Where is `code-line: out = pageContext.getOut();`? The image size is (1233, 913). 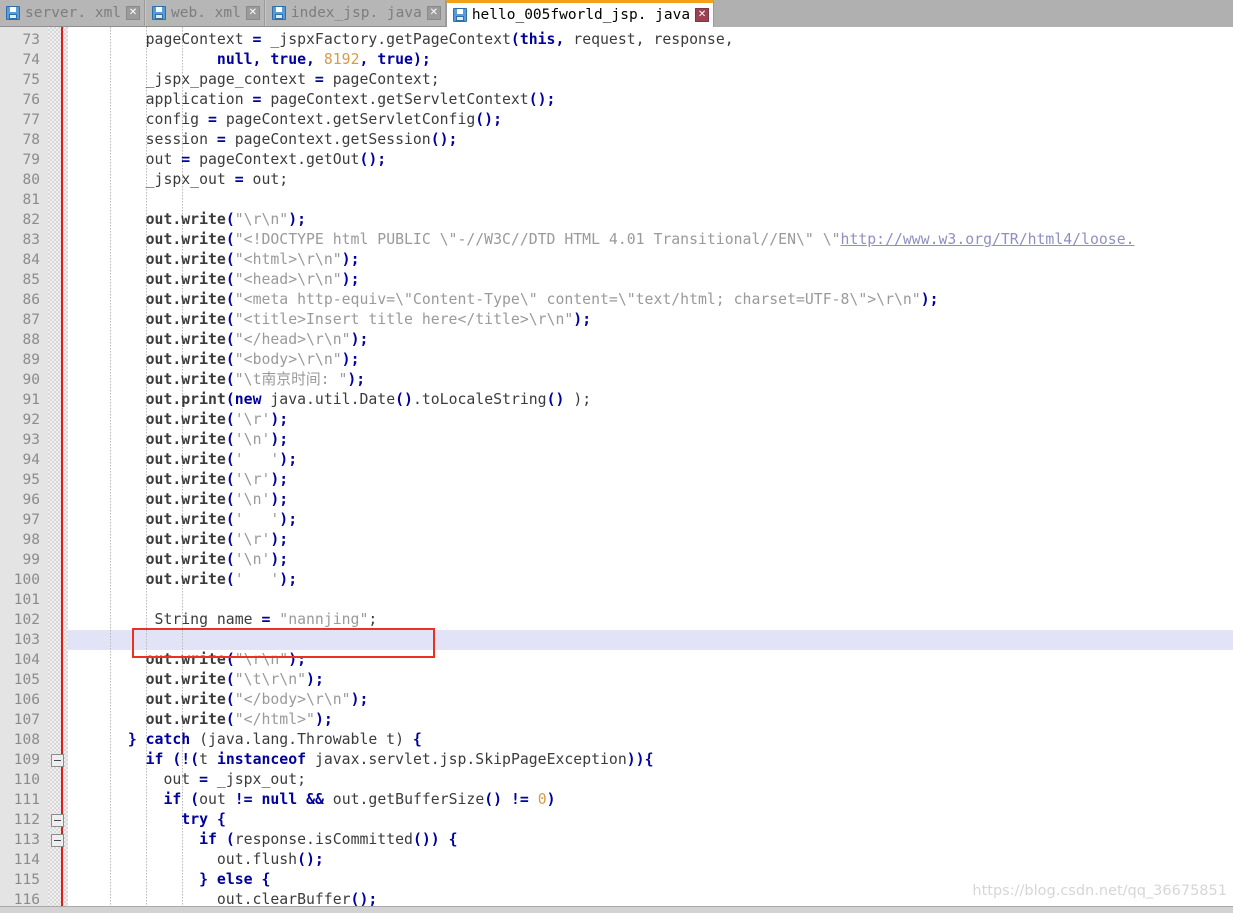
code-line: out = pageContext.getOut(); is located at coordinates (248, 160).